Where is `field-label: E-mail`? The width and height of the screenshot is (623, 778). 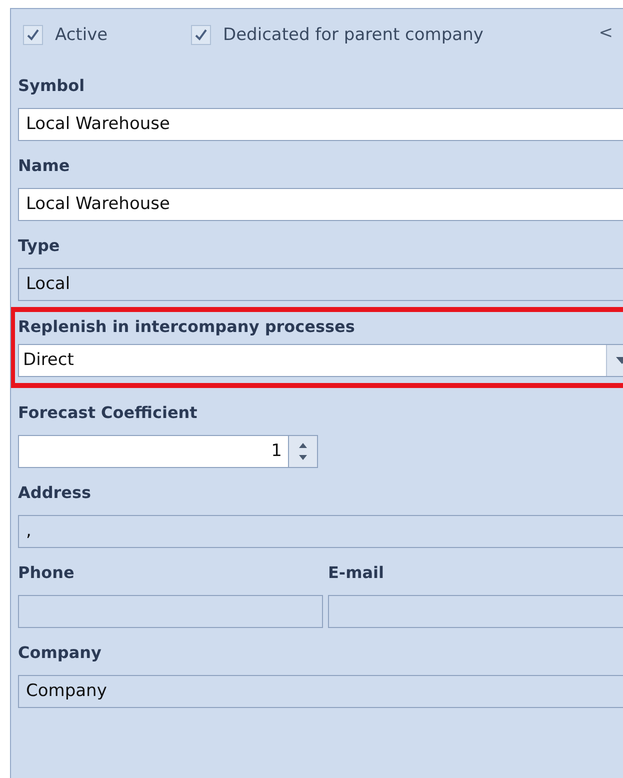
field-label: E-mail is located at coordinates (357, 573).